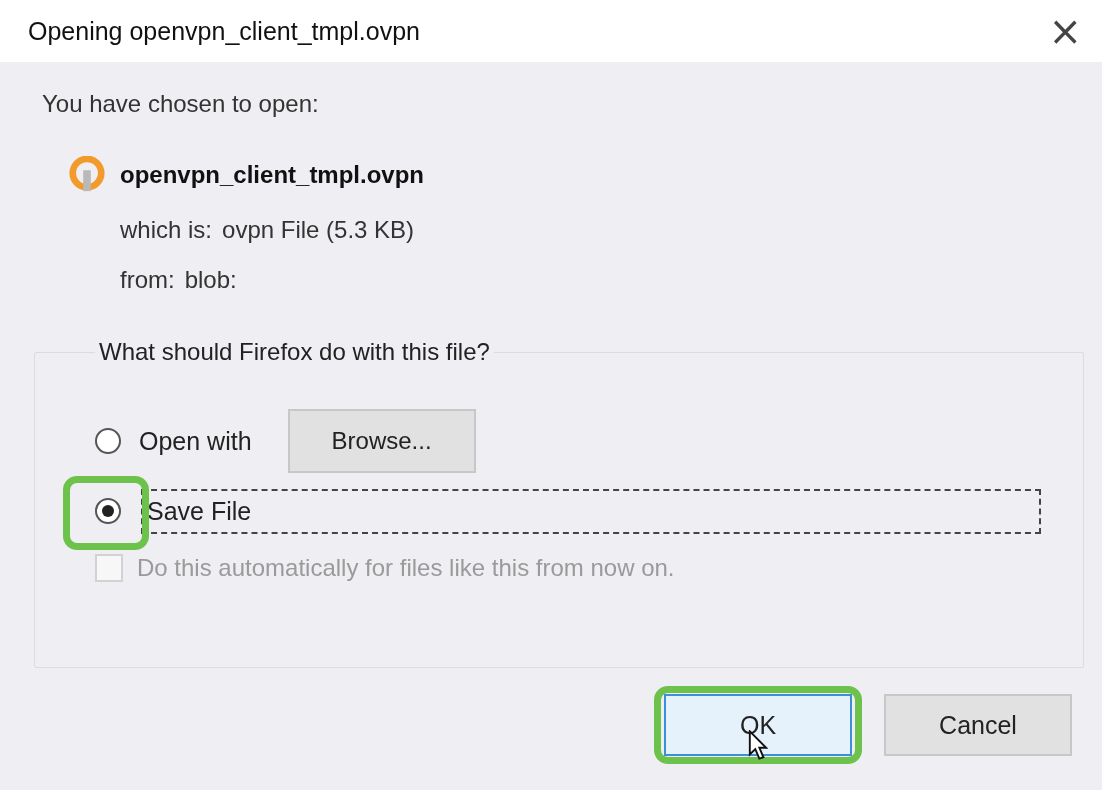 This screenshot has width=1102, height=790. I want to click on window-title: Opening openvpn_client_tmpl.ovpn, so click(224, 31).